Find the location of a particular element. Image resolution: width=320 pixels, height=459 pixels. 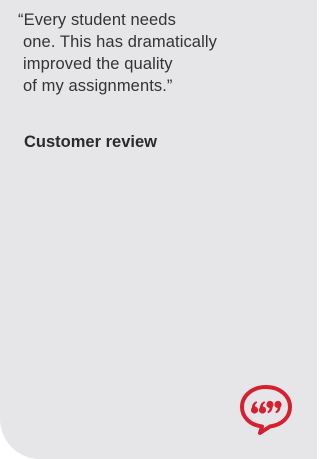

review-source: Customer review is located at coordinates (90, 142).